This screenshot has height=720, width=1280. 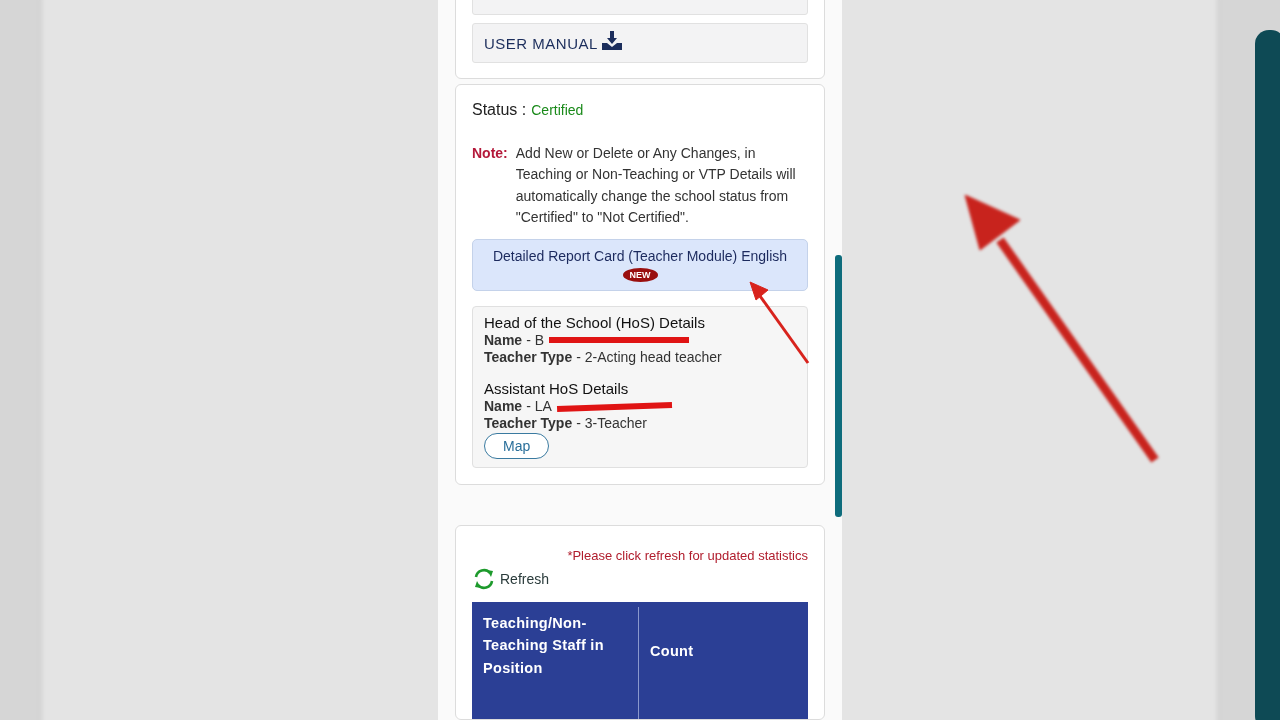 What do you see at coordinates (535, 340) in the screenshot?
I see `field-value: - B` at bounding box center [535, 340].